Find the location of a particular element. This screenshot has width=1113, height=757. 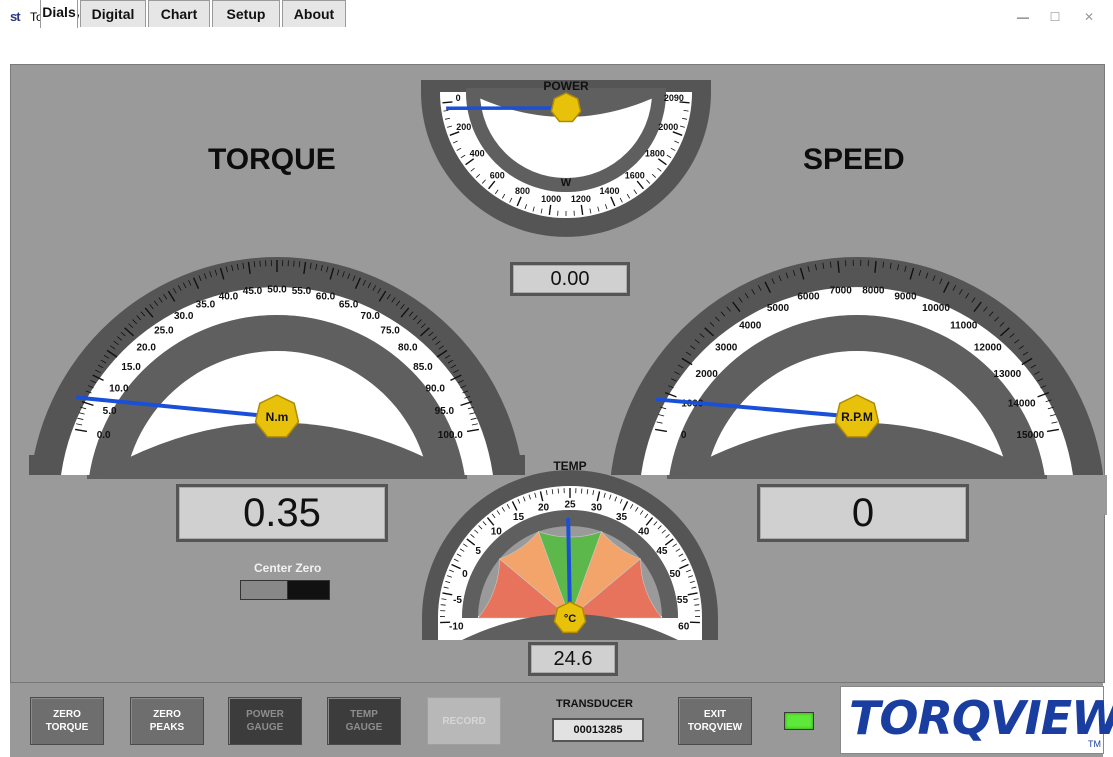

temp-hub-label: °C is located at coordinates (570, 619).